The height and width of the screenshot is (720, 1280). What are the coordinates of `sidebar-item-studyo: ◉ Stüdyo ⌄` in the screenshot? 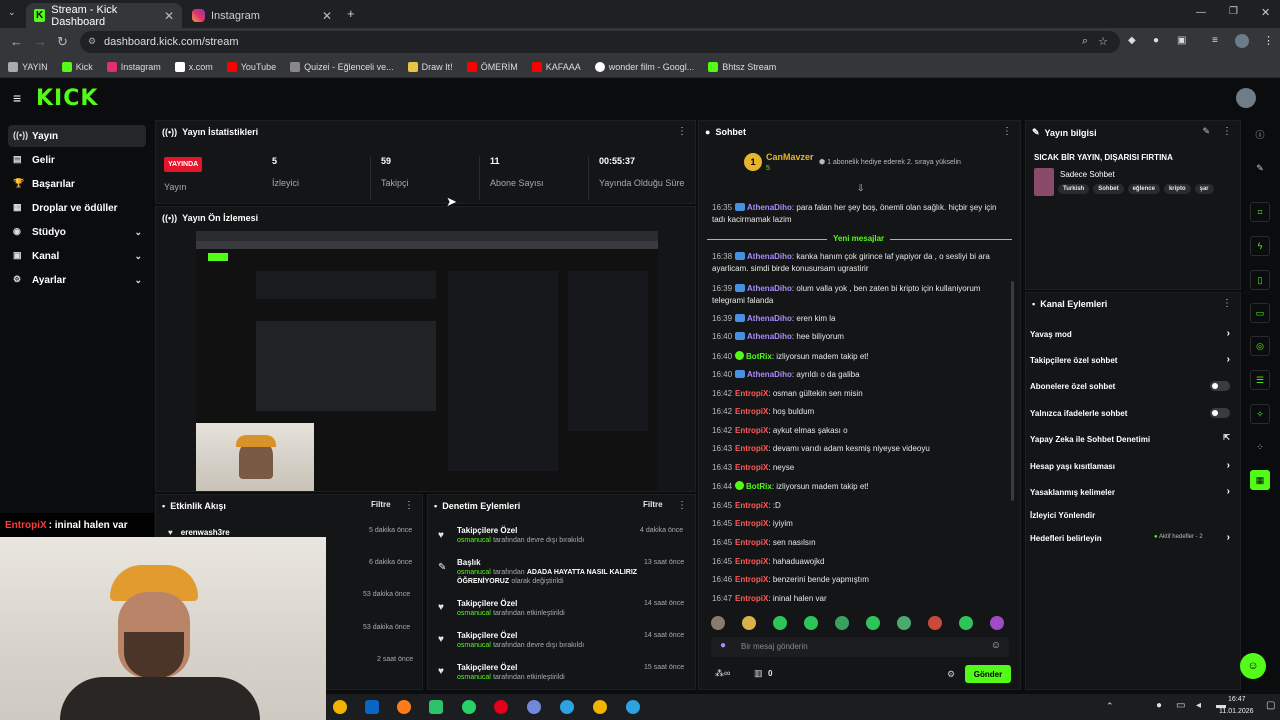 It's located at (77, 232).